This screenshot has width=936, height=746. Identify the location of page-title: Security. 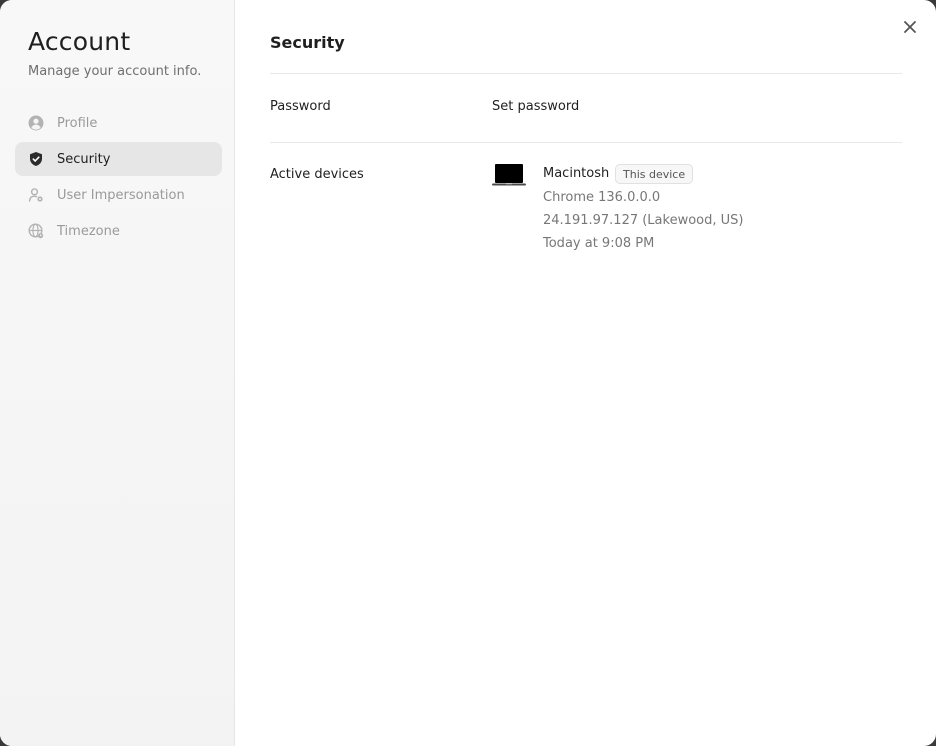
(307, 42).